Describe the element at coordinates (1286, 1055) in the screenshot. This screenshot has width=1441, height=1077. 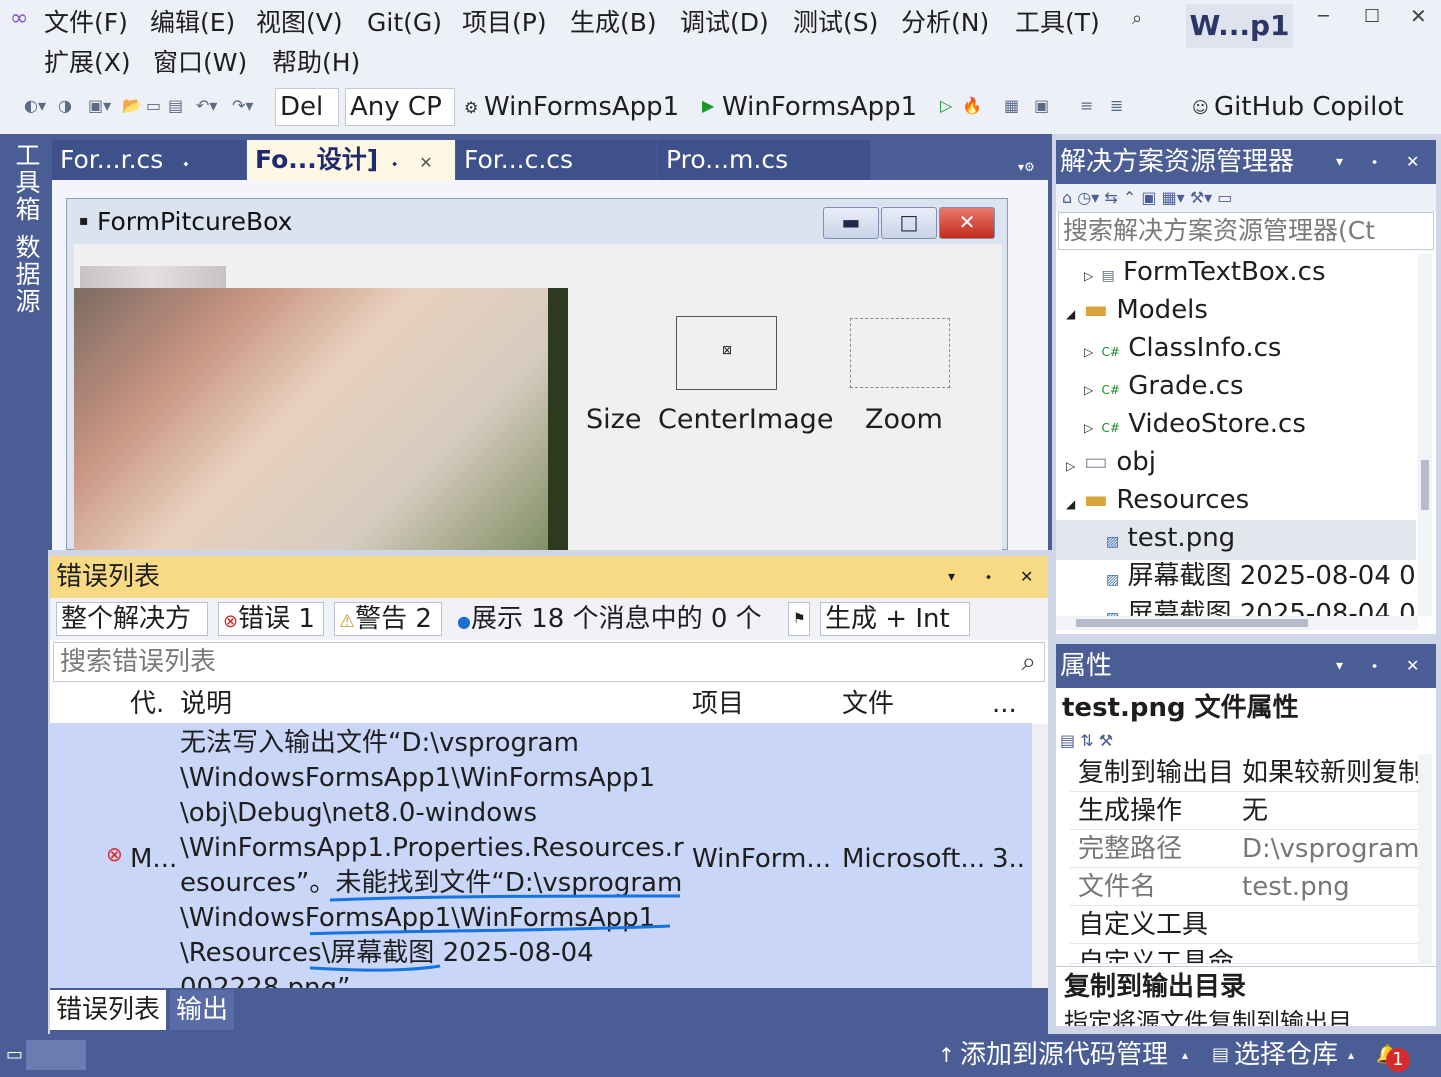
I see `select-repository-button: 选择仓库` at that location.